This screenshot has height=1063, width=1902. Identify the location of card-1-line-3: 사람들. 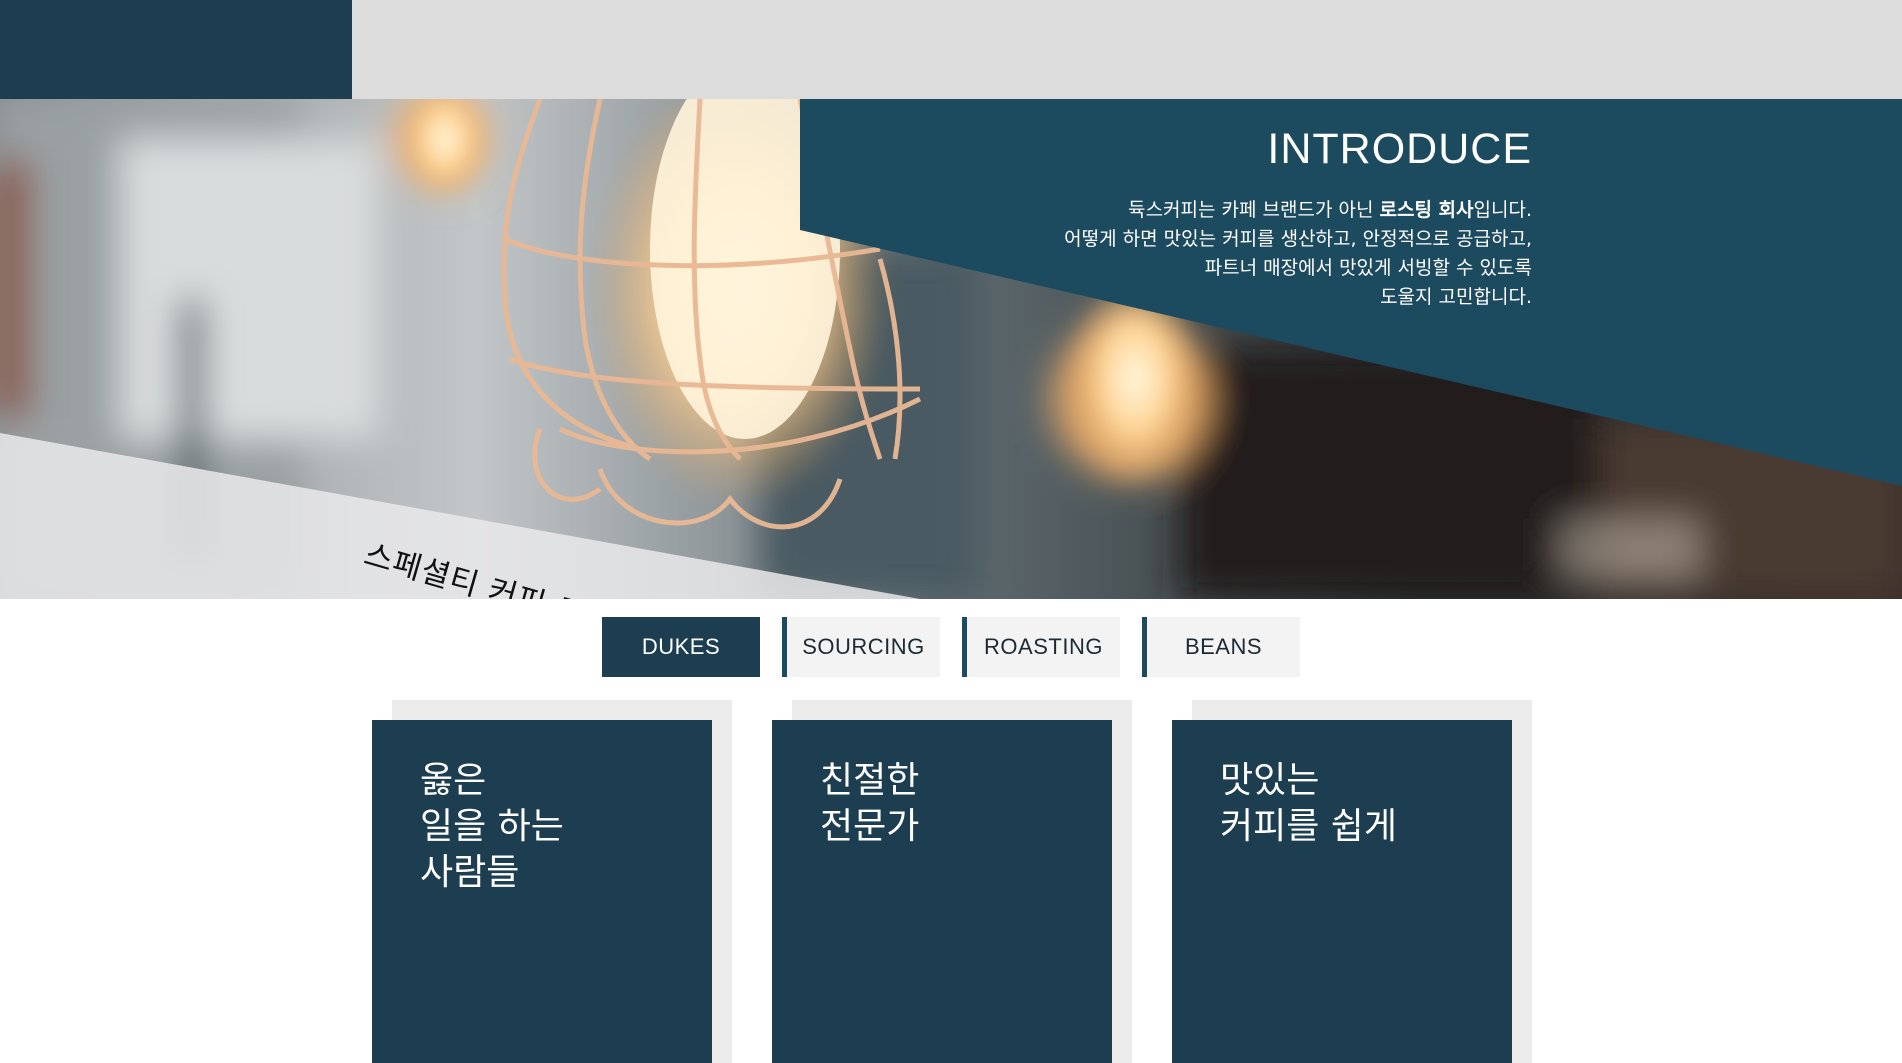
(470, 872).